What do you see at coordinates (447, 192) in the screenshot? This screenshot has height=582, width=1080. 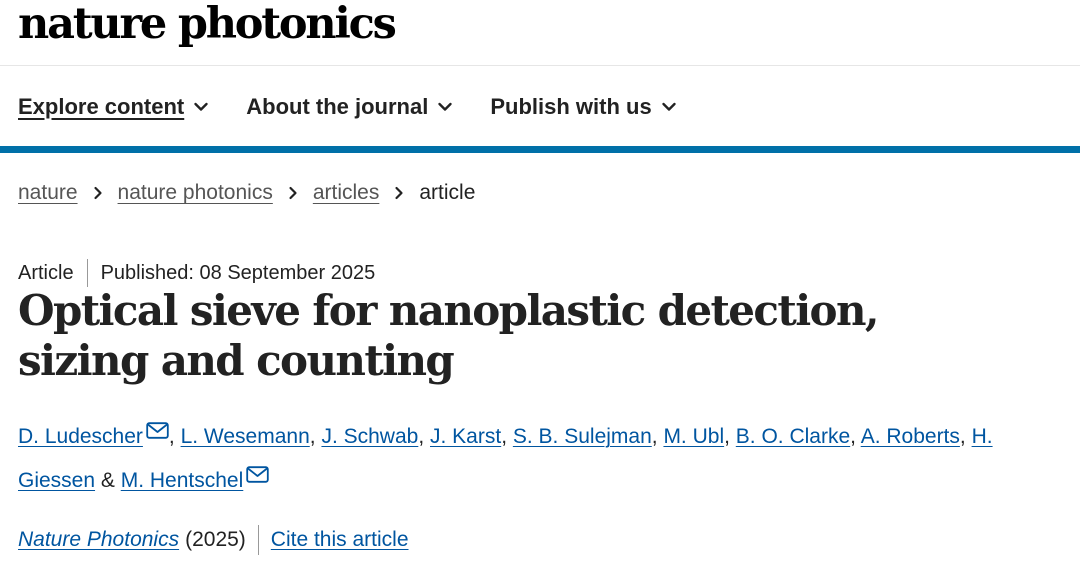 I see `breadcrumb-current: article` at bounding box center [447, 192].